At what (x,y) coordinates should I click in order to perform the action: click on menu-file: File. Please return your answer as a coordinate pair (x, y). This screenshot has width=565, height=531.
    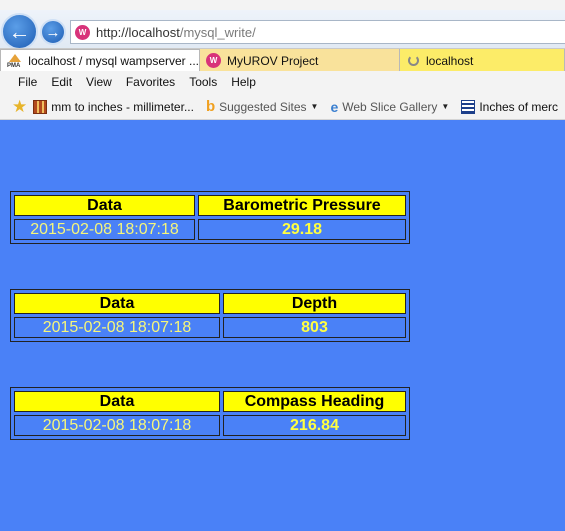
    Looking at the image, I should click on (27, 82).